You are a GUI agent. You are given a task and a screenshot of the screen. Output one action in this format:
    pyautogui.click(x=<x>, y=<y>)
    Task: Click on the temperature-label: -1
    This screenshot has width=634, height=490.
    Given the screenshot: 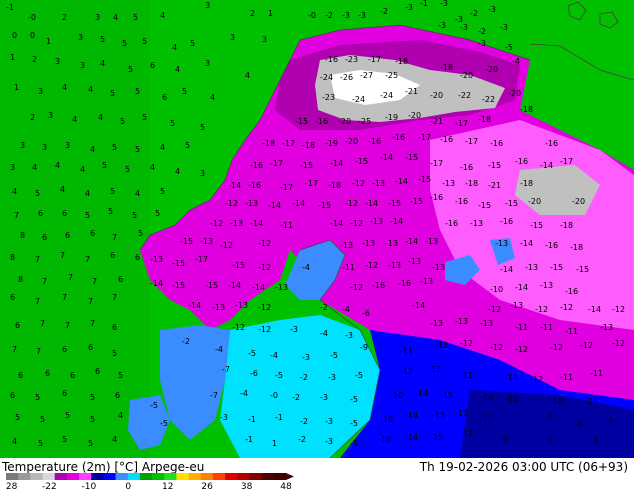 What is the action you would take?
    pyautogui.click(x=279, y=417)
    